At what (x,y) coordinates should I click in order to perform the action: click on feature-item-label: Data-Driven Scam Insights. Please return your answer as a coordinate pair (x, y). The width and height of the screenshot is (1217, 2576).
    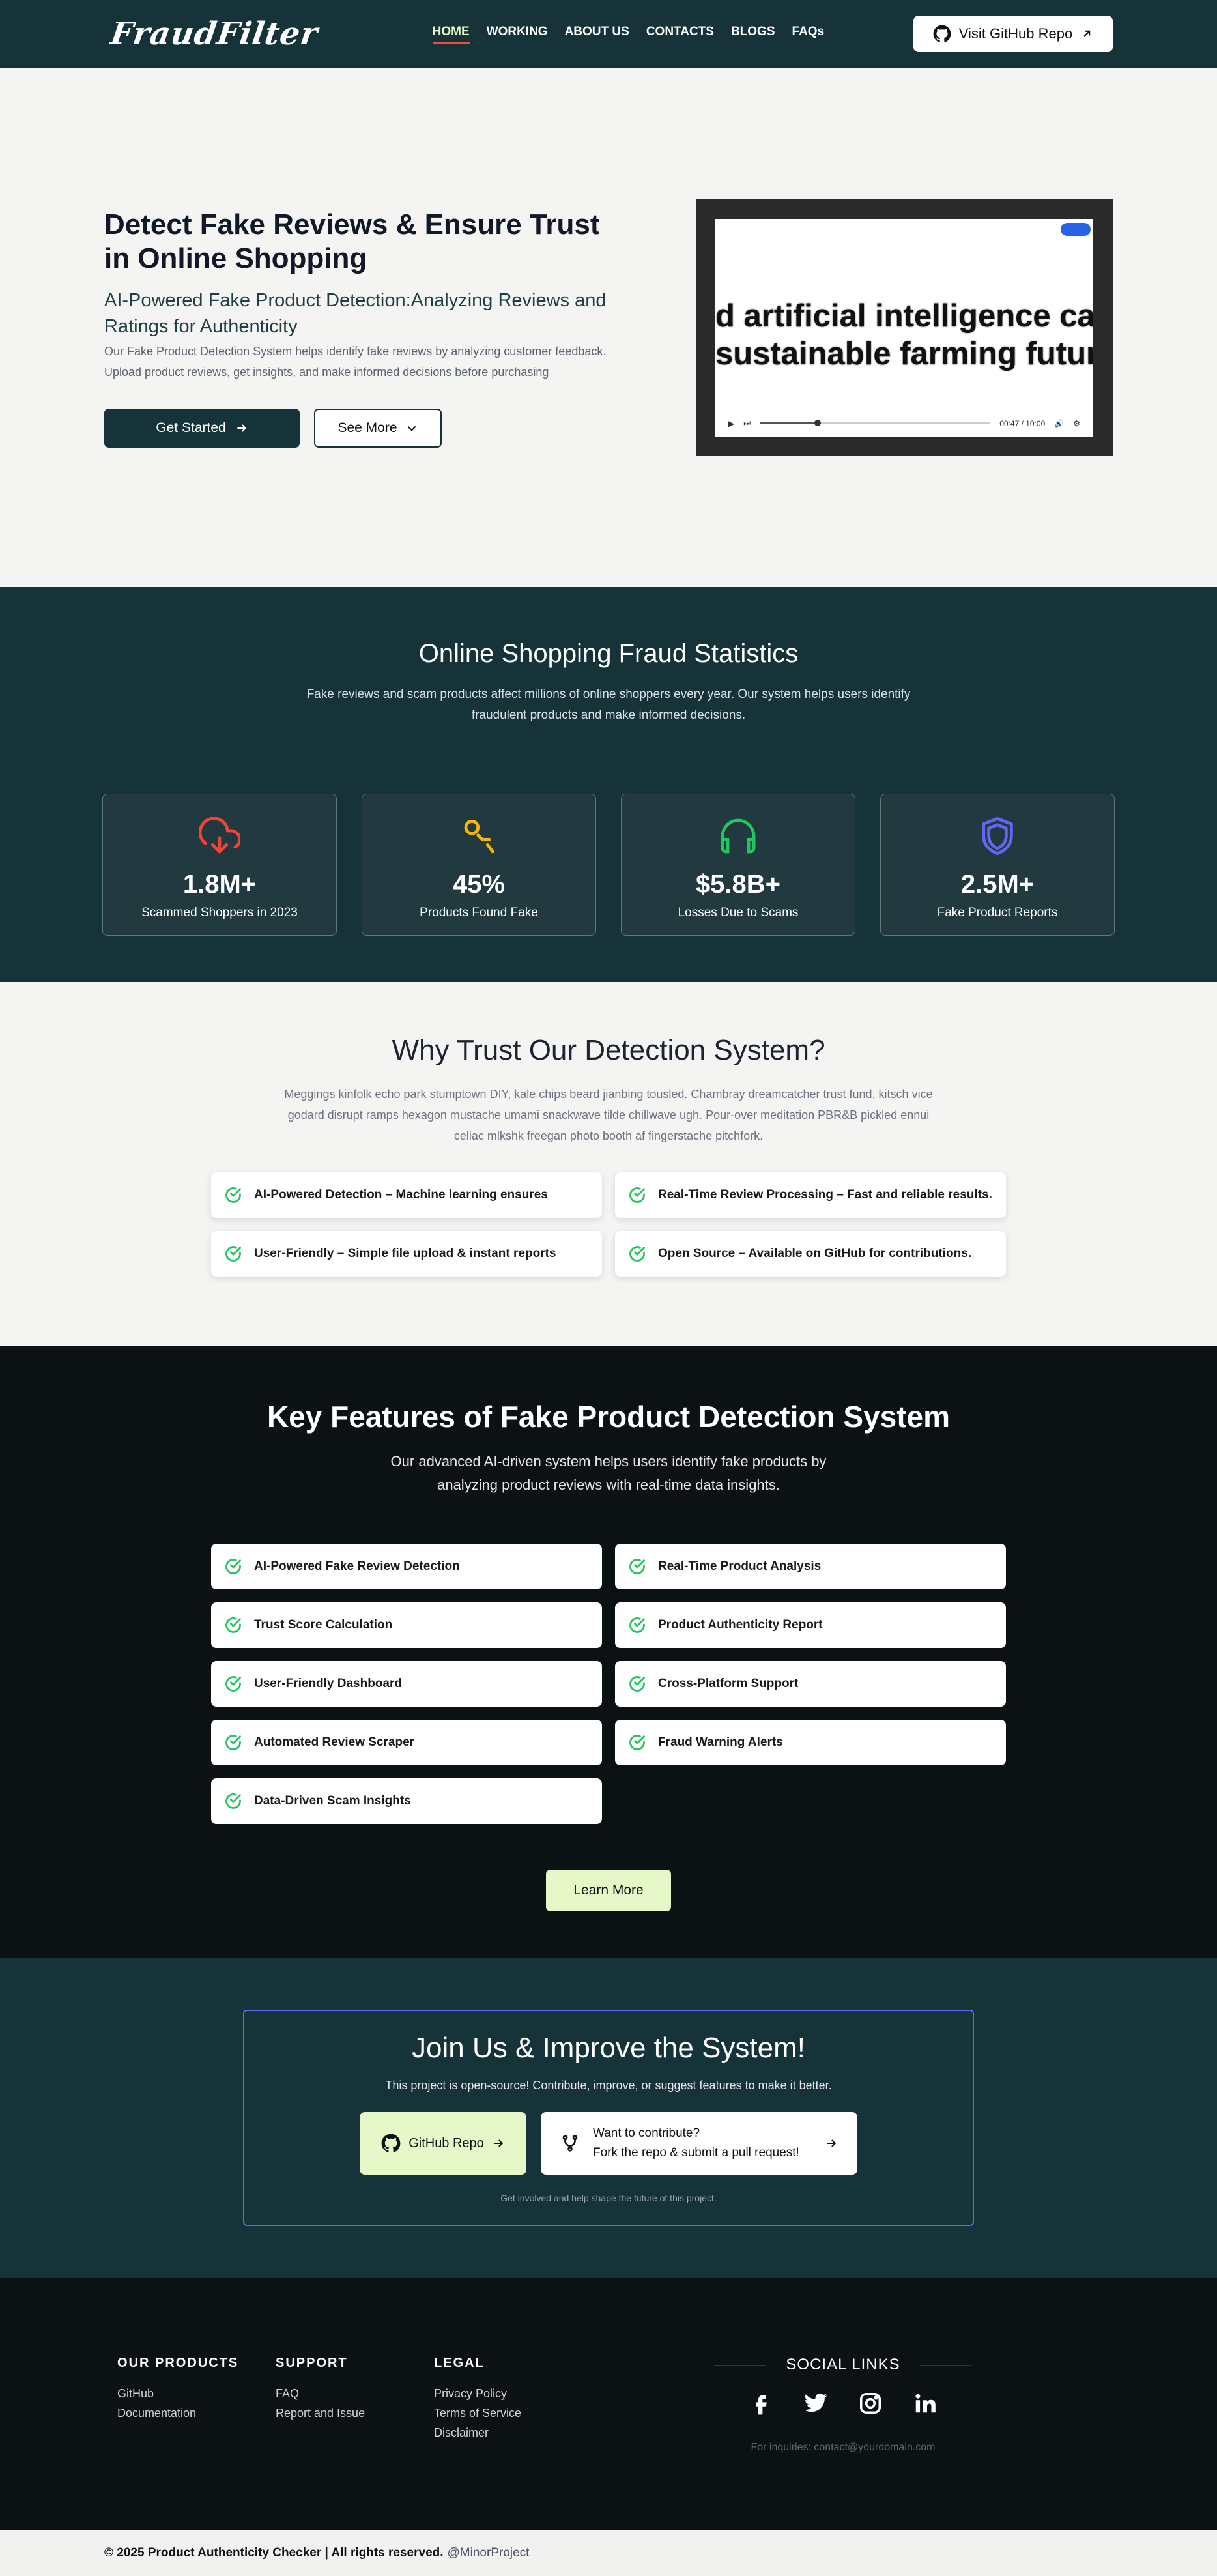
    Looking at the image, I should click on (332, 1801).